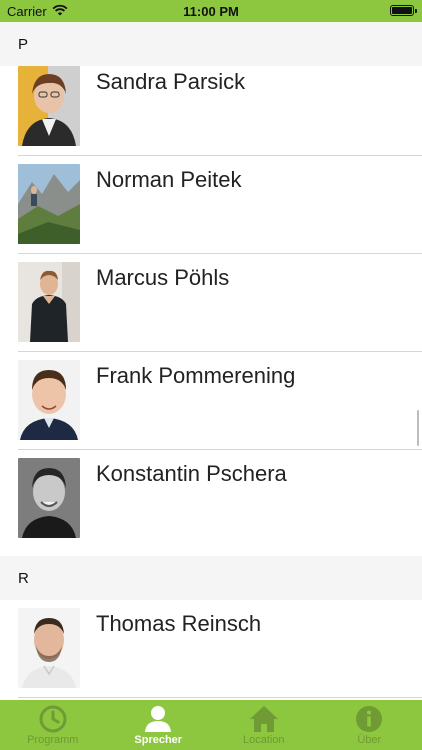 The width and height of the screenshot is (422, 750). Describe the element at coordinates (369, 740) in the screenshot. I see `tab-label: Über` at that location.